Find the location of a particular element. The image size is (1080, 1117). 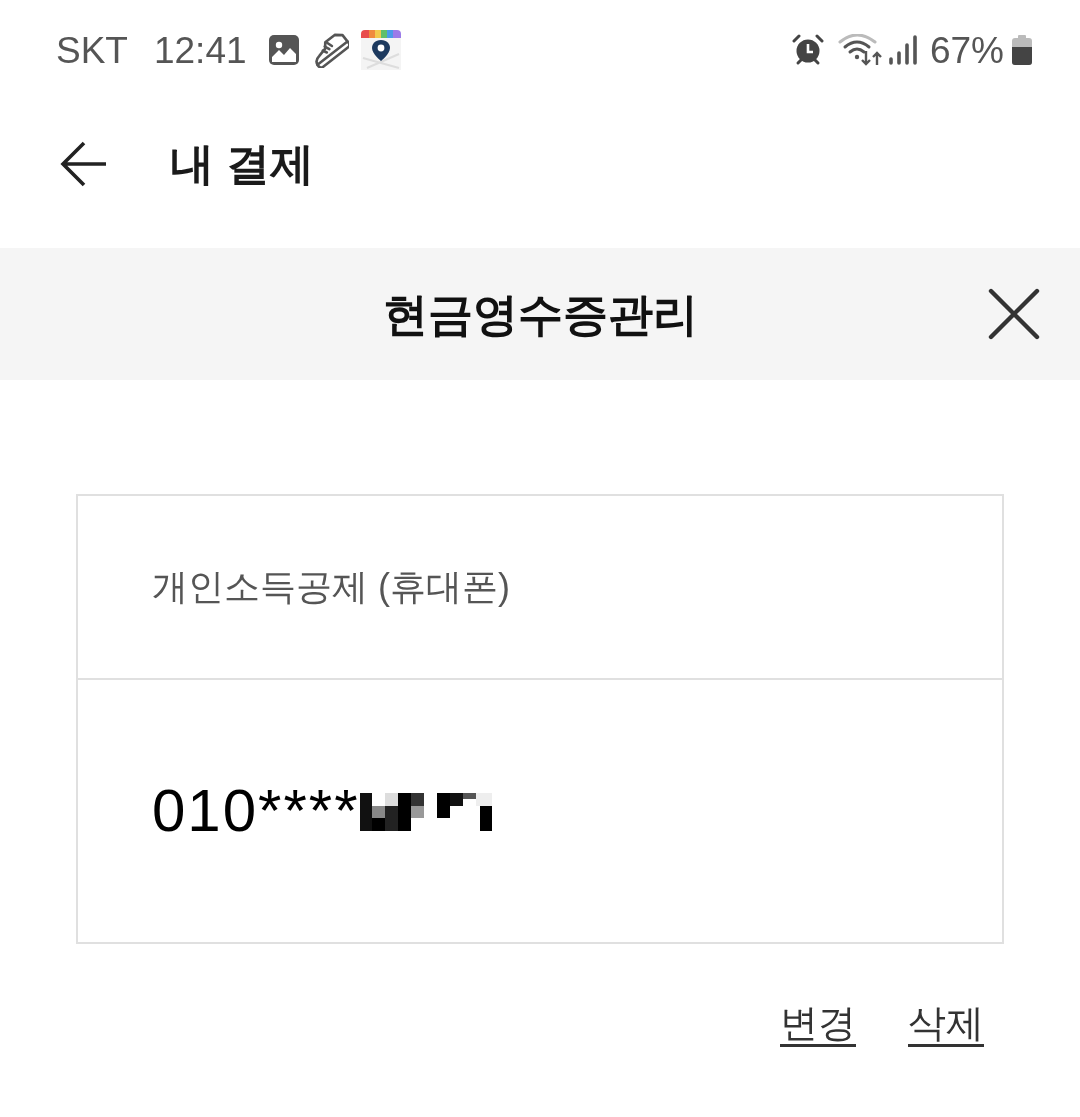

battery-icon is located at coordinates (1022, 50).